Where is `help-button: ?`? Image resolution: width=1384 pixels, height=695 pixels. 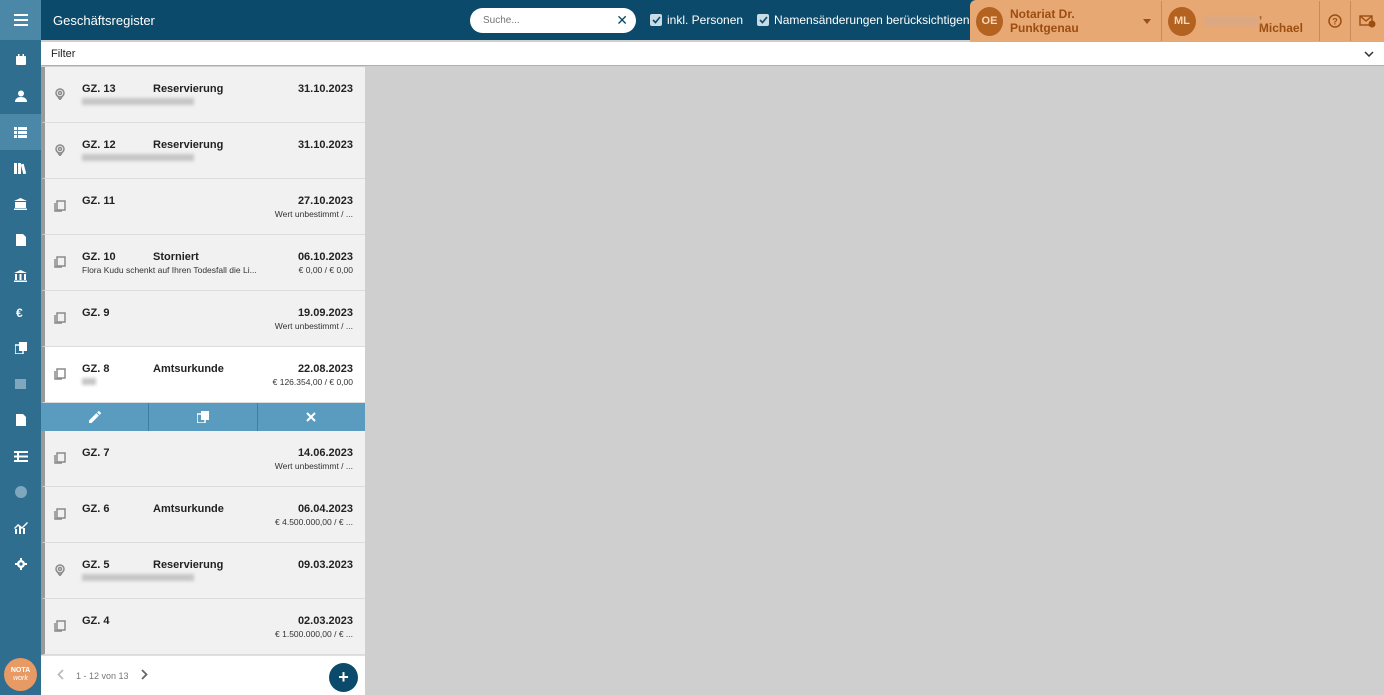
help-button: ? is located at coordinates (1335, 21).